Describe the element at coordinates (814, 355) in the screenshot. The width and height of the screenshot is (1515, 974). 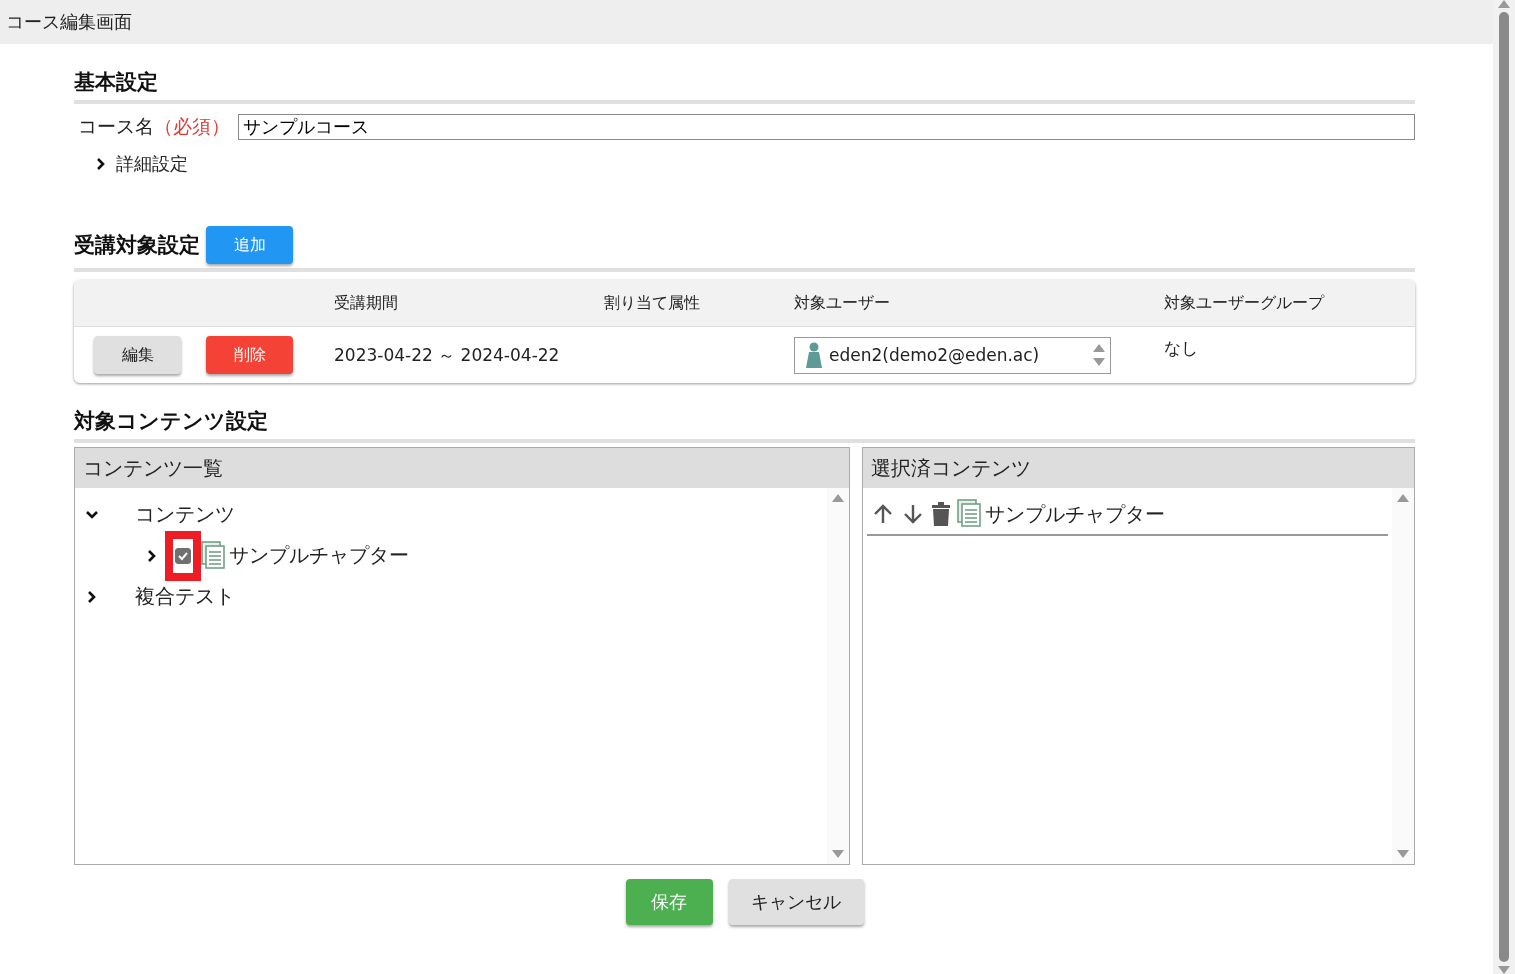
I see `person-icon` at that location.